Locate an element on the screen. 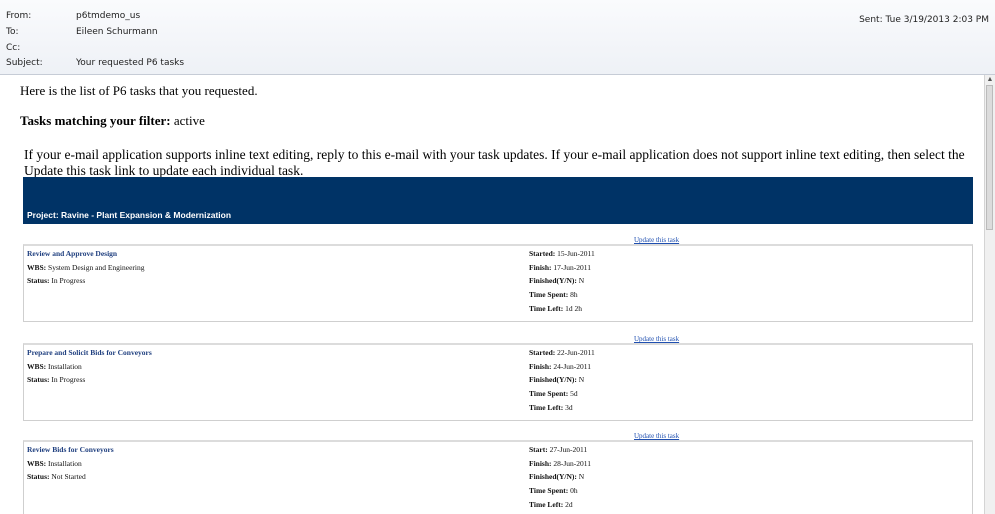 The width and height of the screenshot is (995, 514). task-finish: Finish: 28-Jun-2011 is located at coordinates (560, 463).